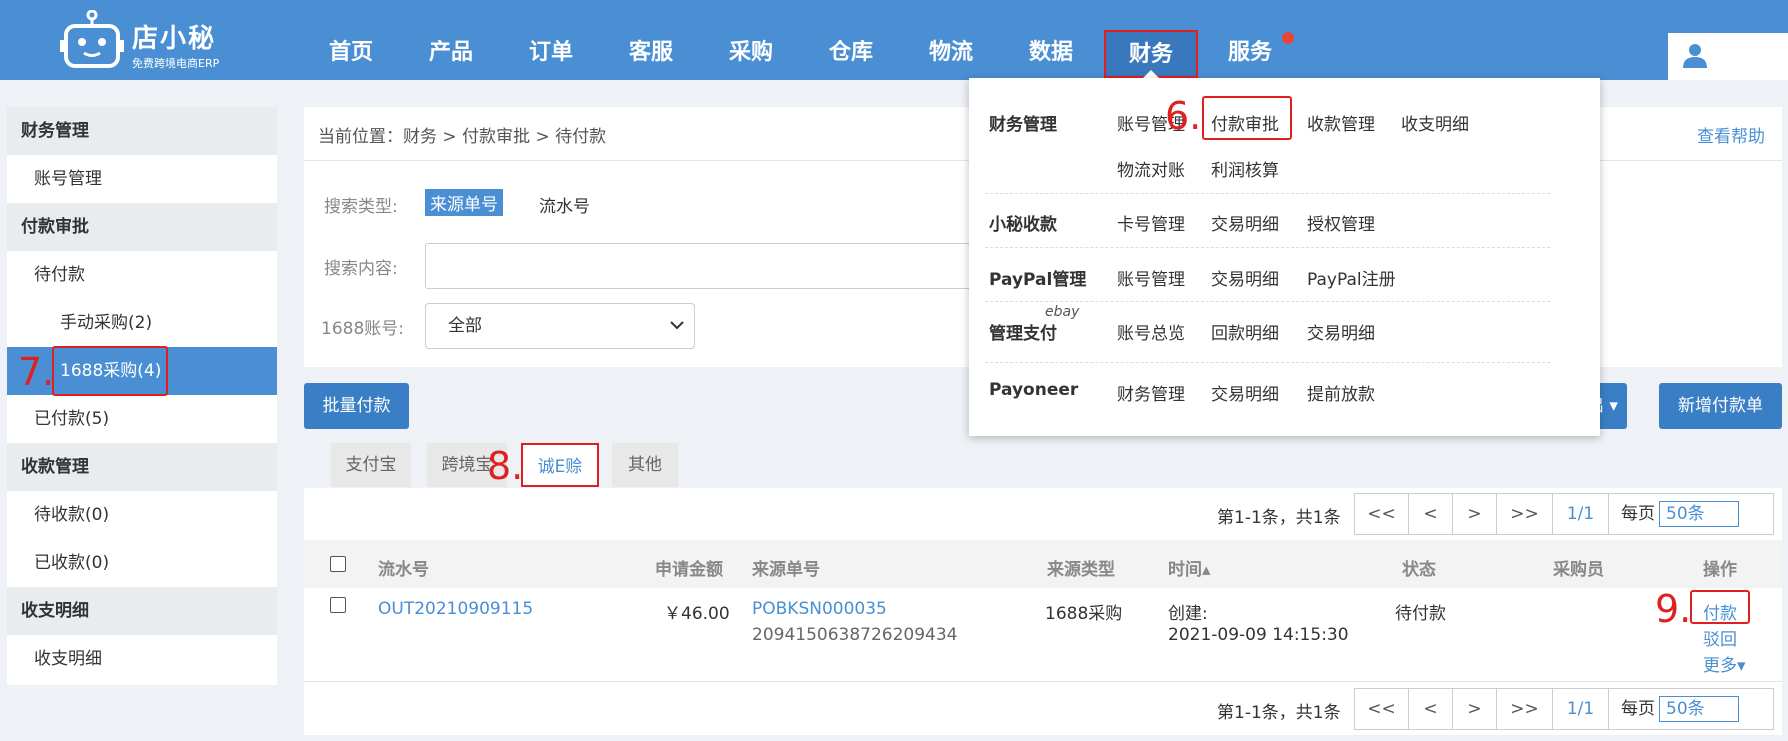 The height and width of the screenshot is (741, 1788). I want to click on robot-logo-icon, so click(92, 39).